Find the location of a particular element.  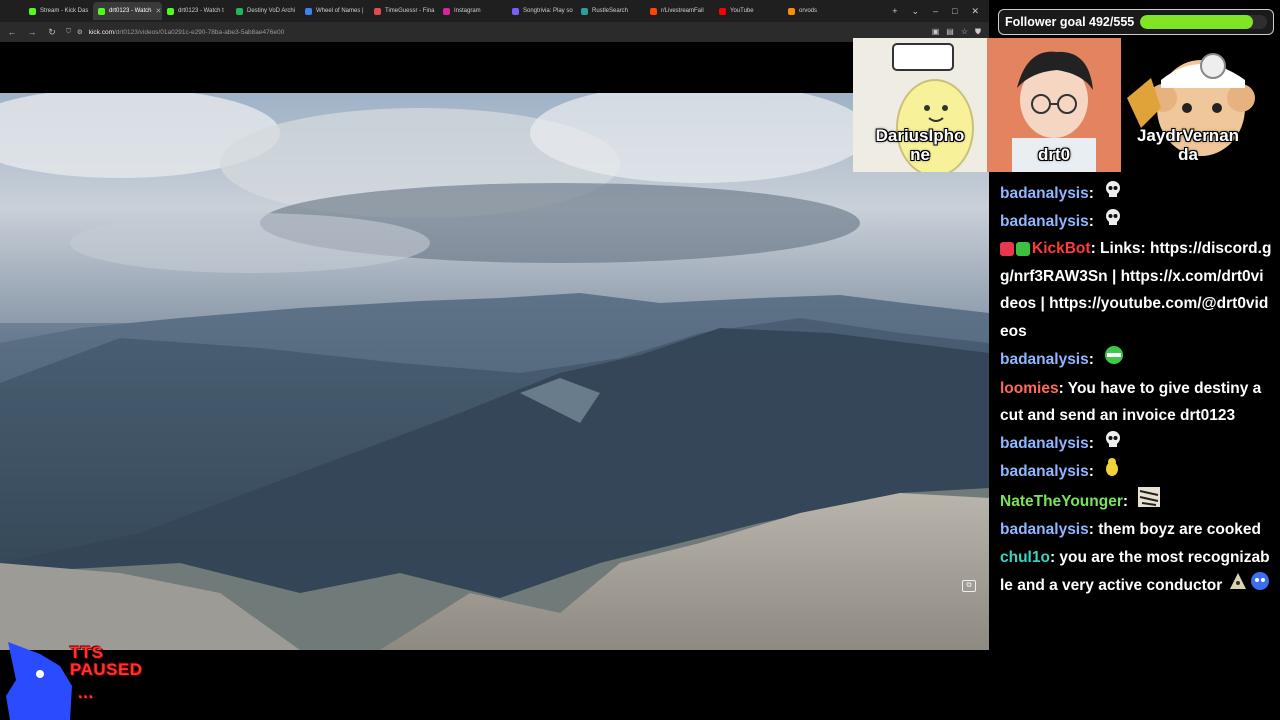

close-window-icon: ✕ is located at coordinates (975, 11).